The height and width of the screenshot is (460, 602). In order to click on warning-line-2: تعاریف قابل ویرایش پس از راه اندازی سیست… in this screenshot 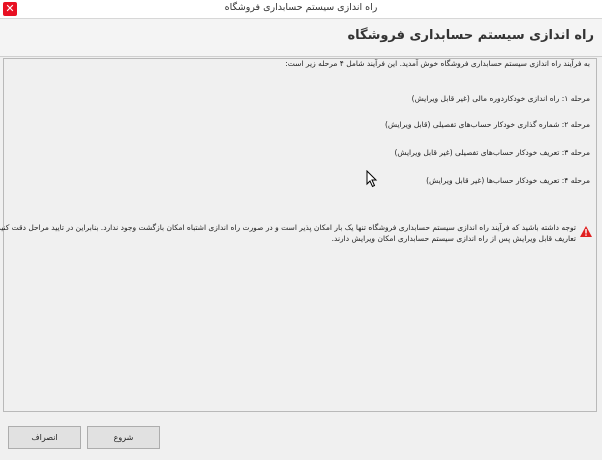, I will do `click(453, 238)`.